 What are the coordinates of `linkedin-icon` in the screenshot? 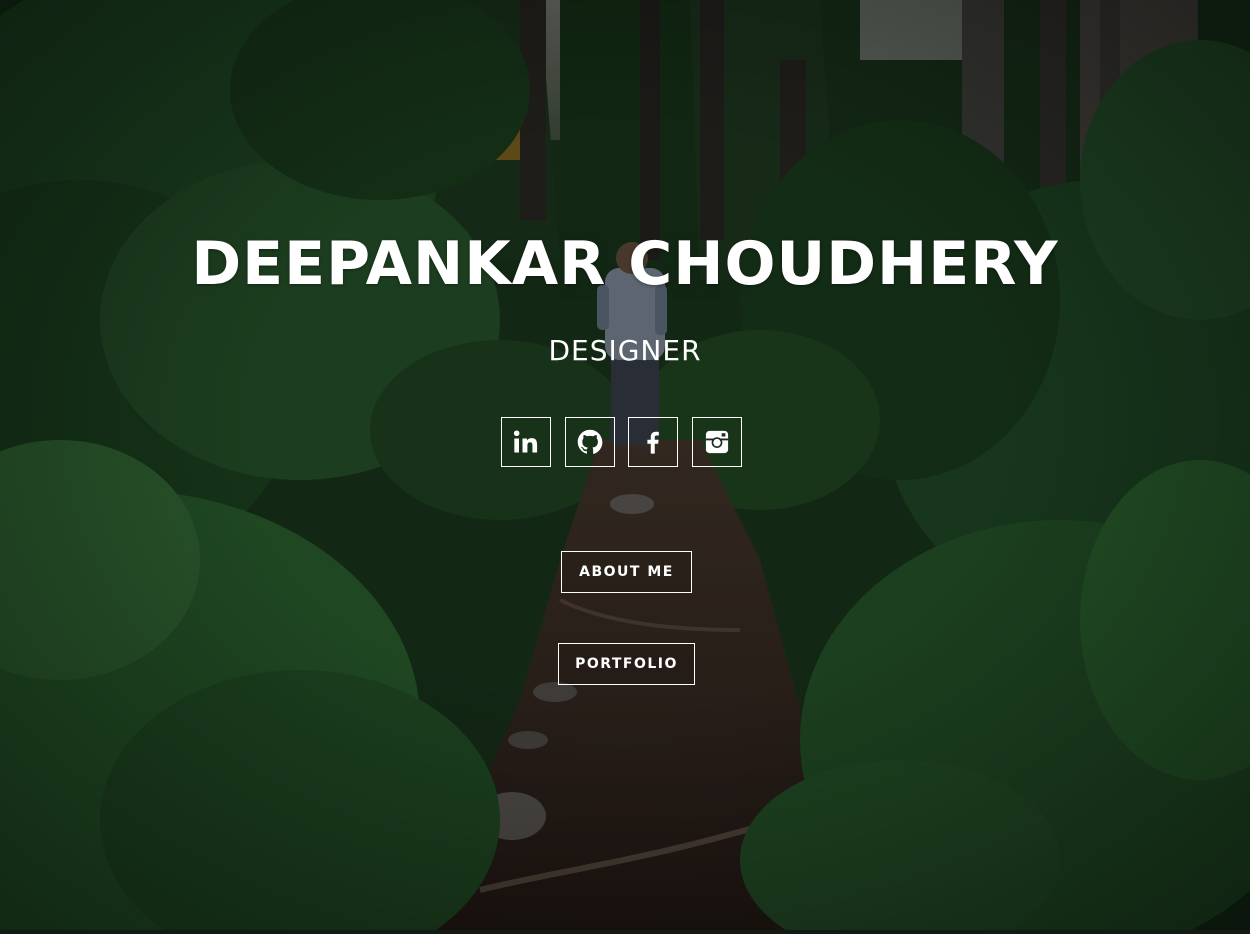 It's located at (526, 442).